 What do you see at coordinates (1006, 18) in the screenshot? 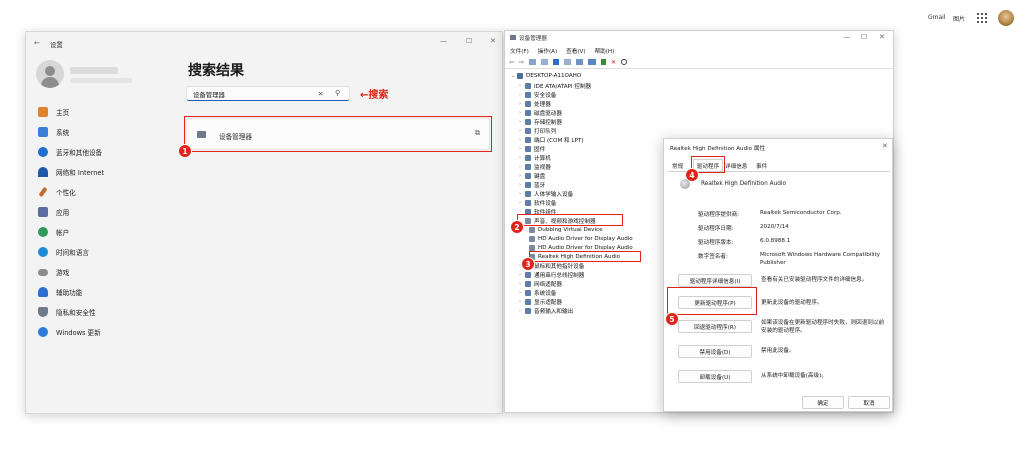
I see `google-account-avatar` at bounding box center [1006, 18].